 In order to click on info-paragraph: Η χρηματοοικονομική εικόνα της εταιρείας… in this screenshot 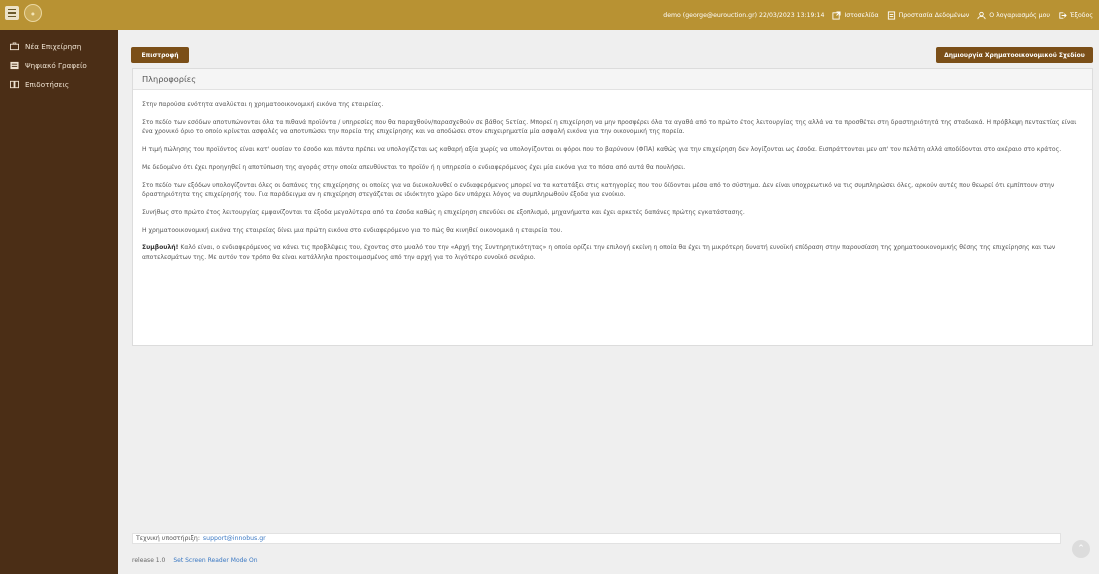, I will do `click(352, 230)`.